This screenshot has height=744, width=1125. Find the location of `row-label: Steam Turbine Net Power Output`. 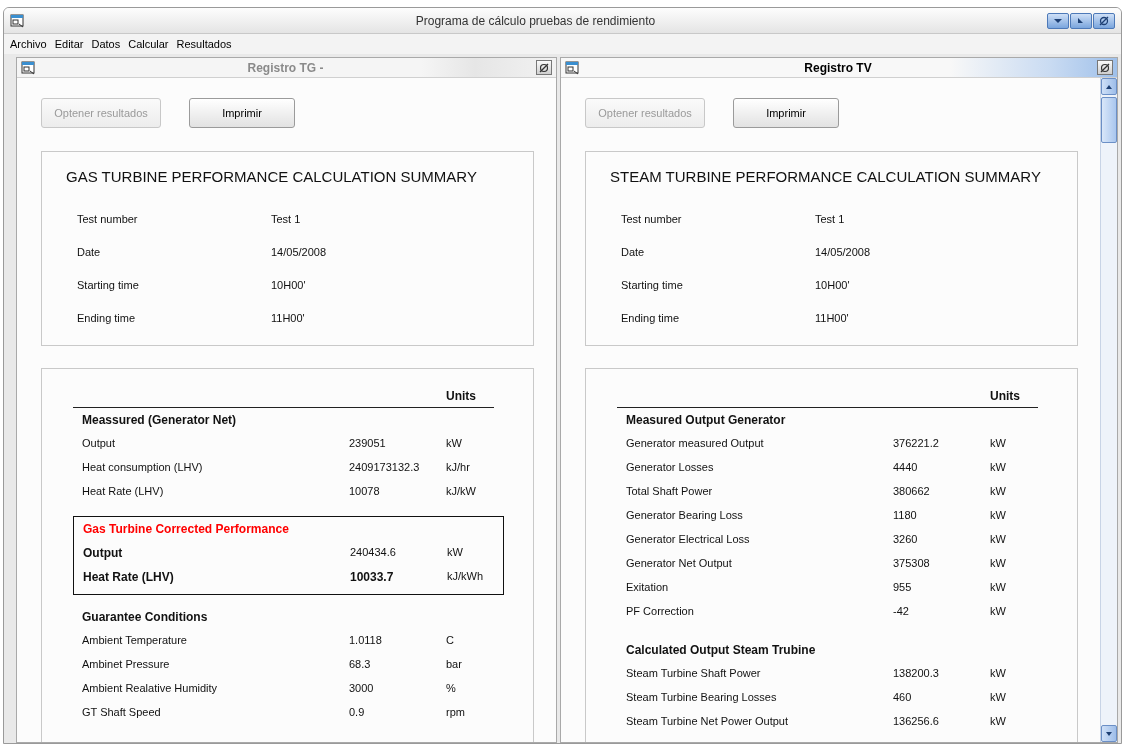

row-label: Steam Turbine Net Power Output is located at coordinates (708, 722).